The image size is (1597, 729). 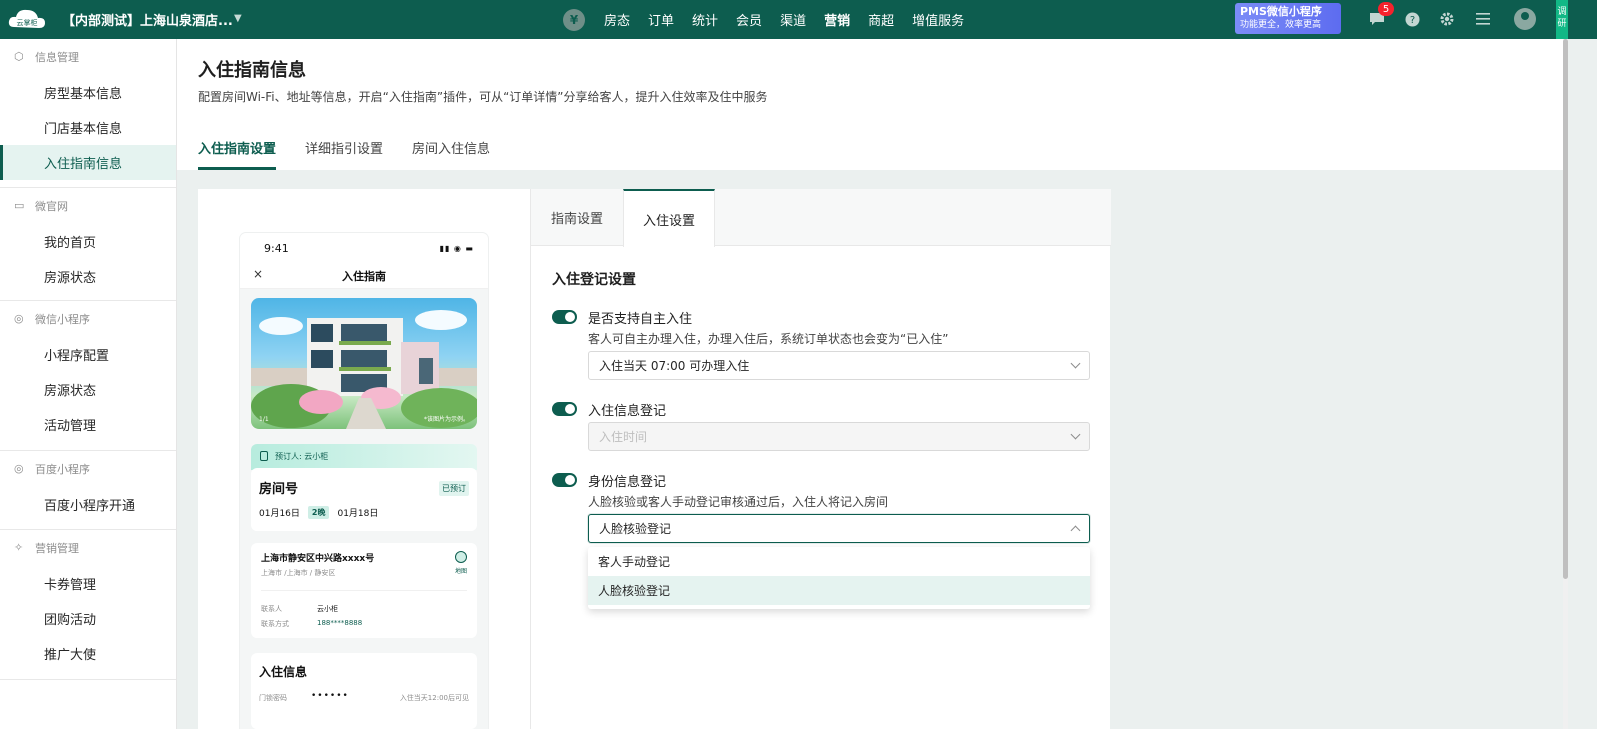 I want to click on tab-guide-settings: 入住指南设置, so click(x=237, y=154).